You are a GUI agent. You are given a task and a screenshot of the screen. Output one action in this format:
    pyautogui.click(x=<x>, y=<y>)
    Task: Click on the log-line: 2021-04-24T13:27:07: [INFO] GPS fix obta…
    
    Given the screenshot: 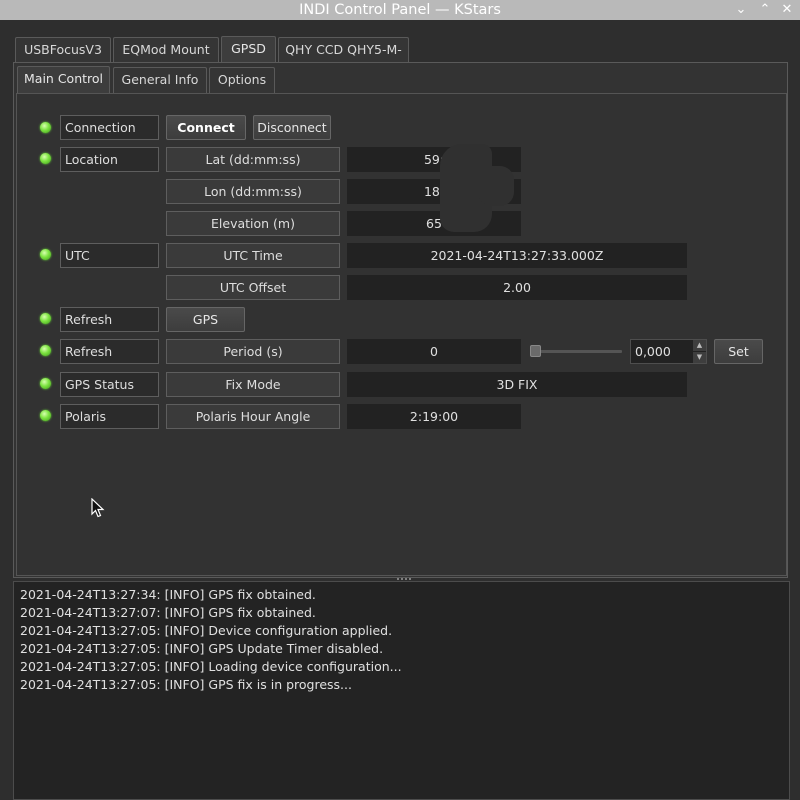 What is the action you would take?
    pyautogui.click(x=168, y=612)
    